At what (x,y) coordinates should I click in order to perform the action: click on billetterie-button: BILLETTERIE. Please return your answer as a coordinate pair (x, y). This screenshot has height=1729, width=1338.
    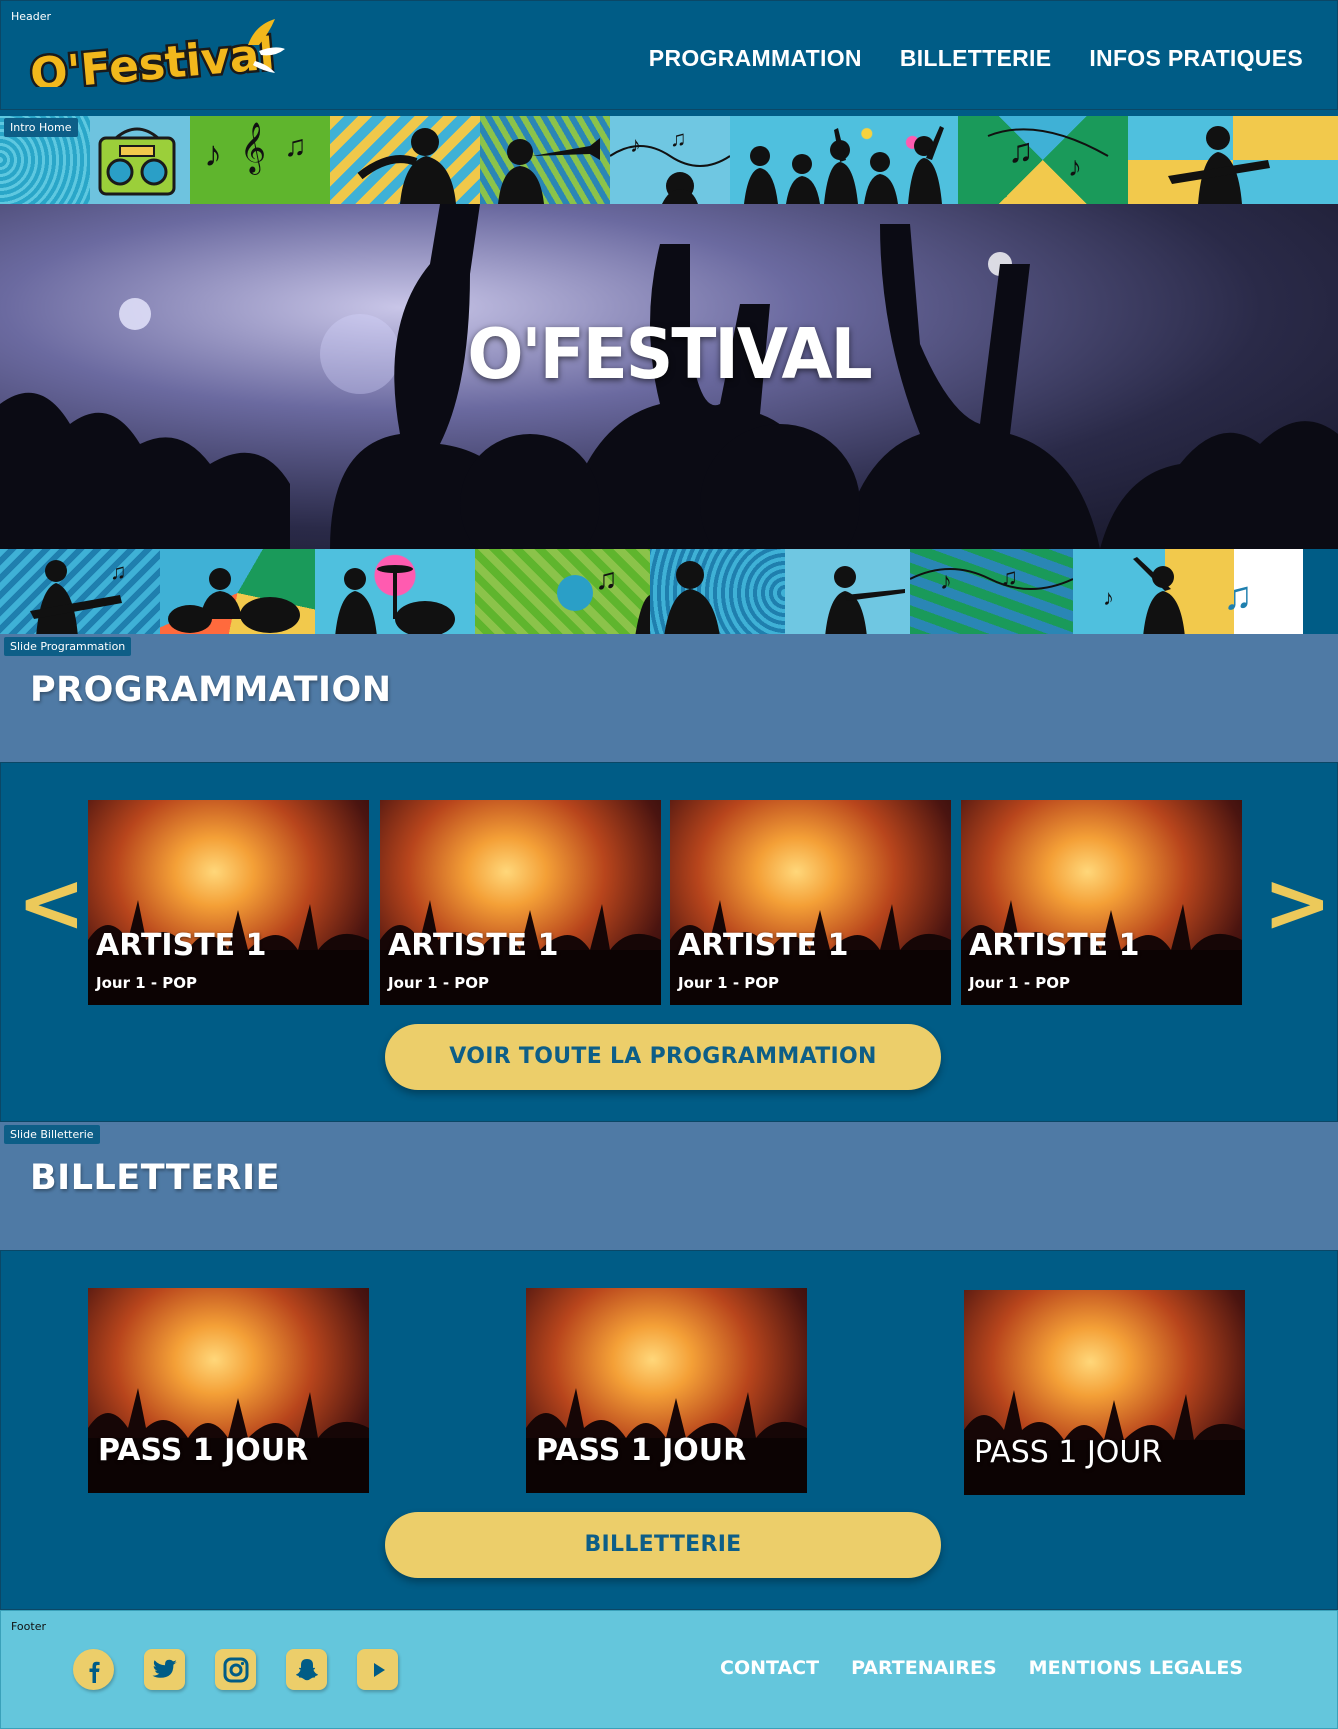
    Looking at the image, I should click on (663, 1545).